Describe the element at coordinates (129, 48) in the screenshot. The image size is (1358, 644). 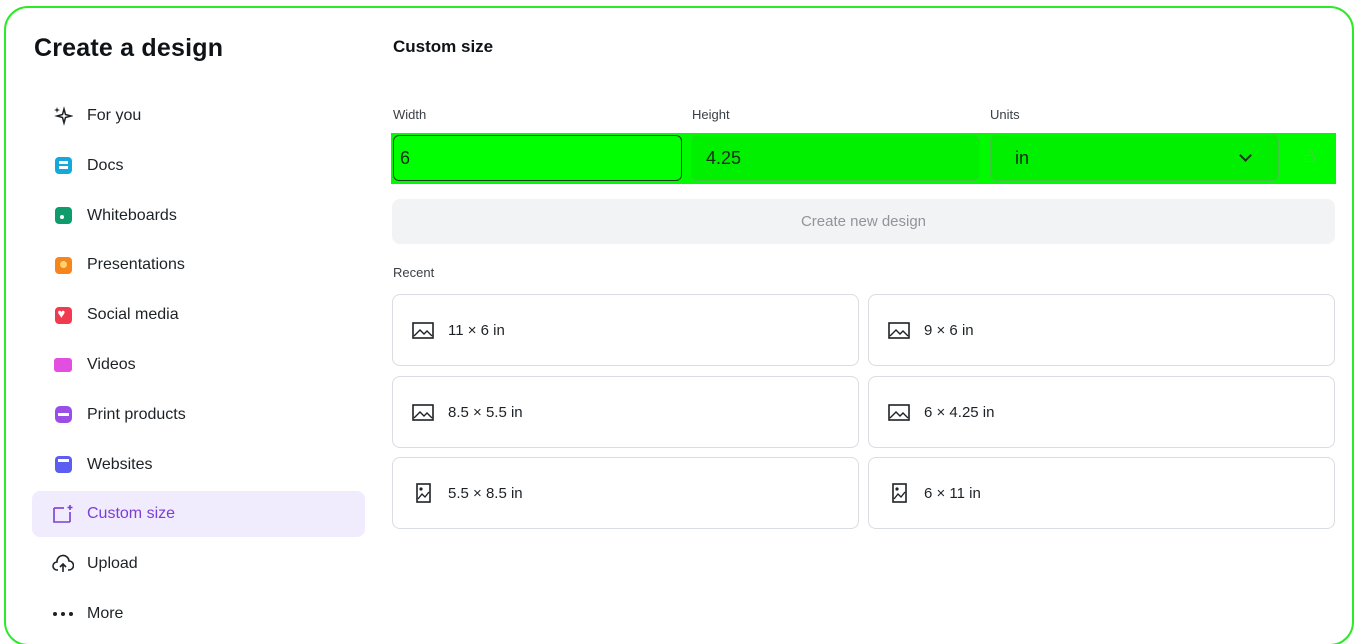
I see `page-title: Create a design` at that location.